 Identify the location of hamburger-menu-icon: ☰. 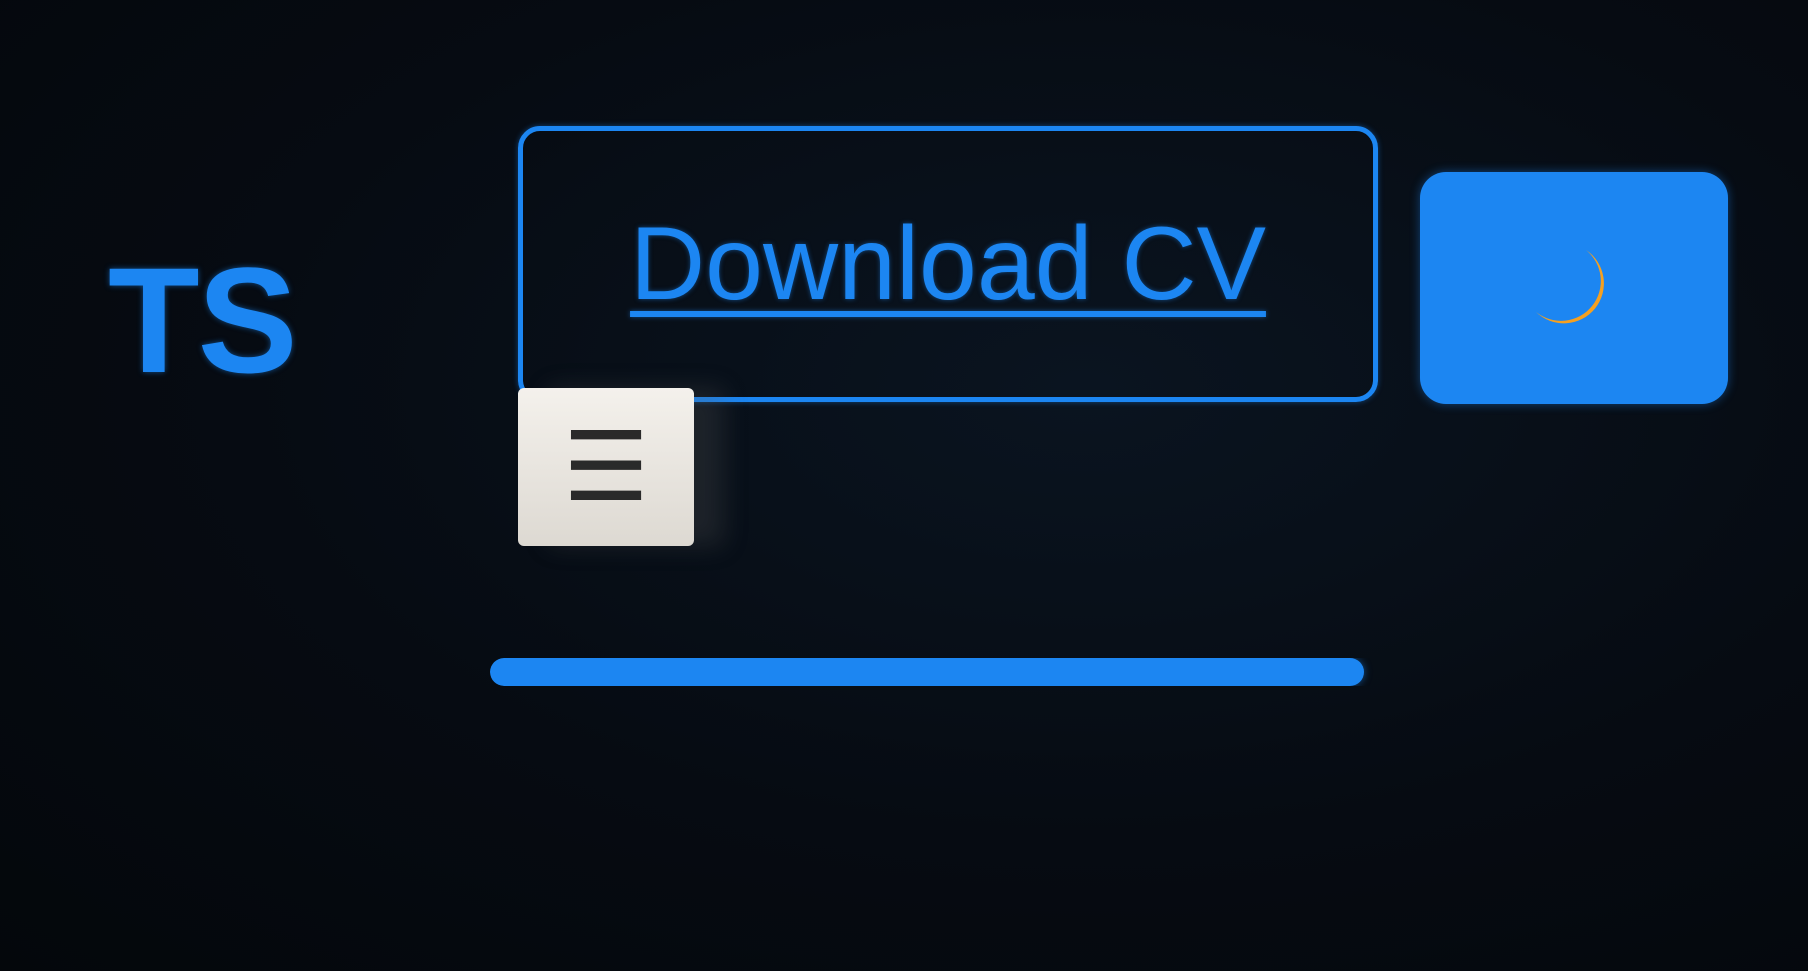
(606, 467).